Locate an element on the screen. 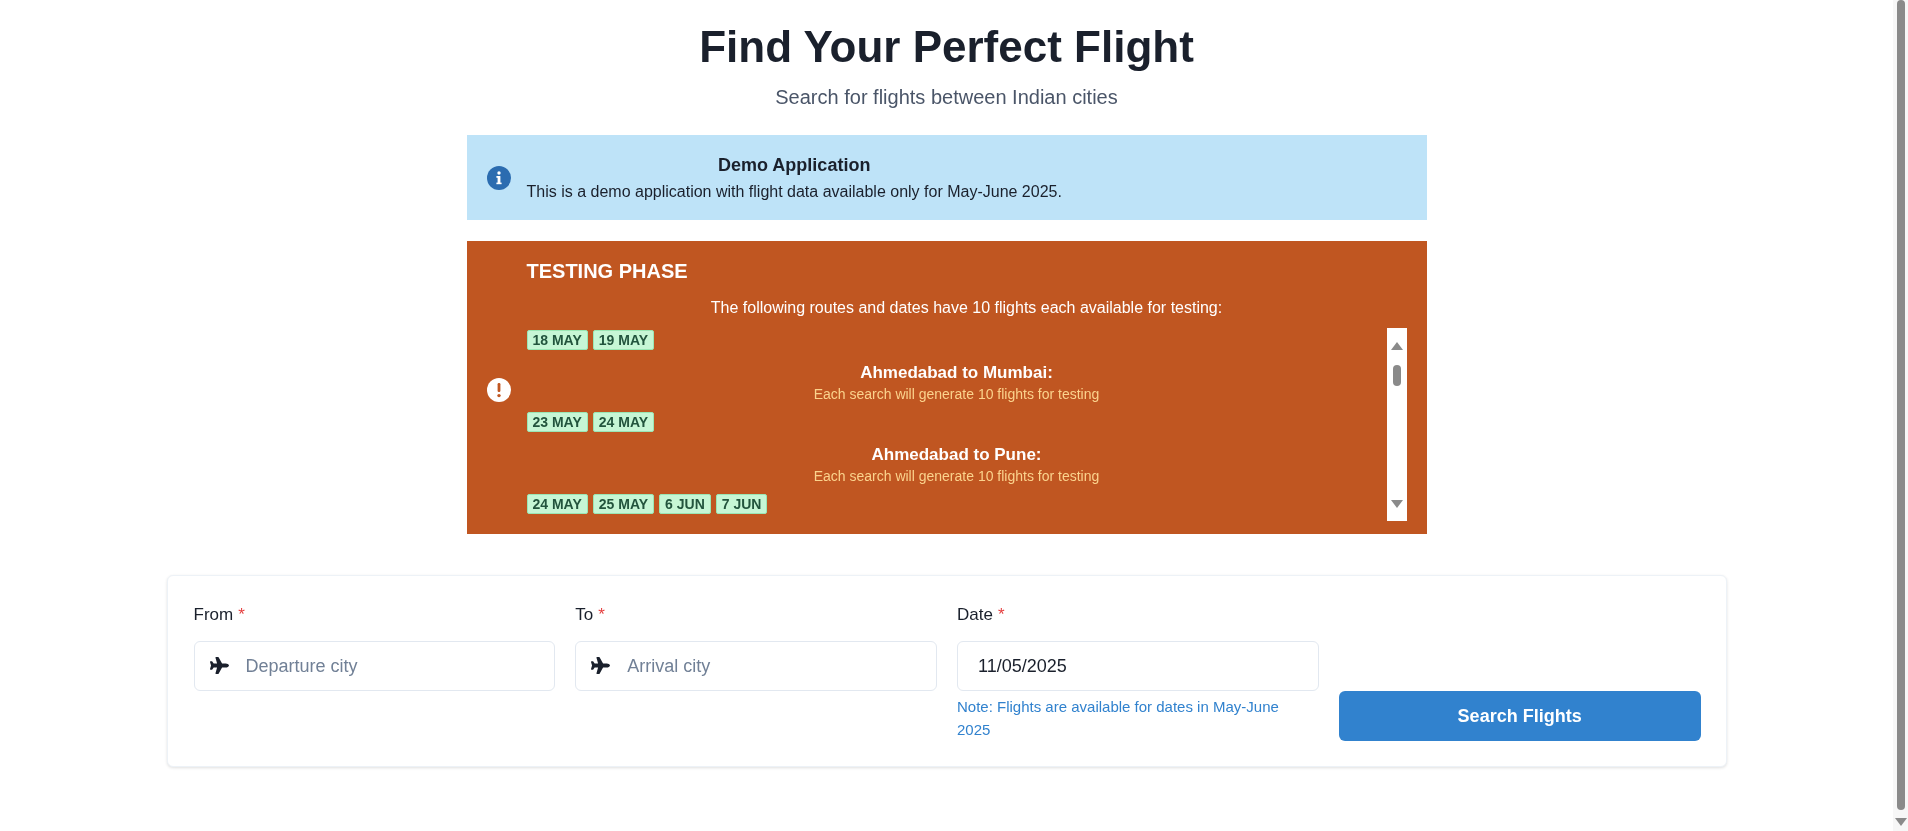  field-label: From * is located at coordinates (219, 615).